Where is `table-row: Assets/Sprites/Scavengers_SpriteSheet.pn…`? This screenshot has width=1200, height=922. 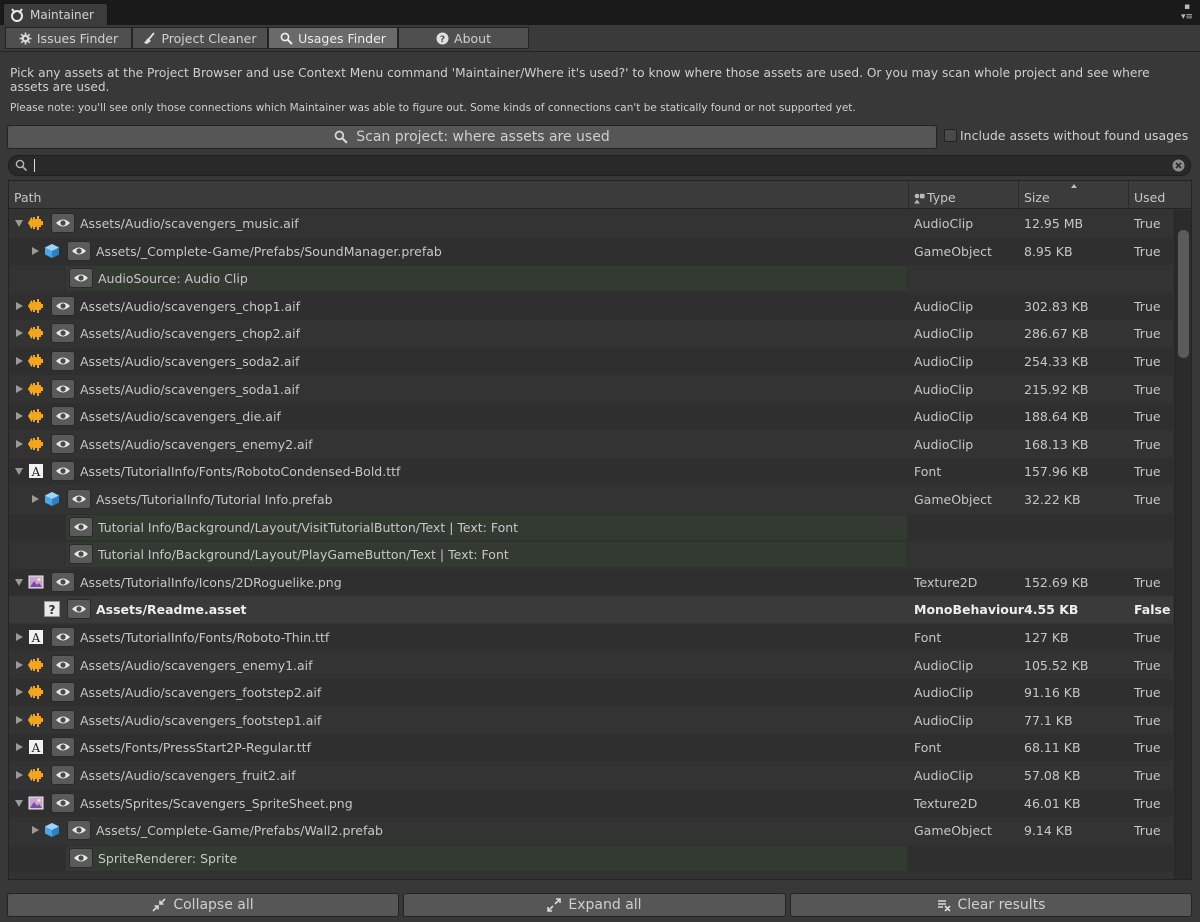
table-row: Assets/Sprites/Scavengers_SpriteSheet.pn… is located at coordinates (591, 803).